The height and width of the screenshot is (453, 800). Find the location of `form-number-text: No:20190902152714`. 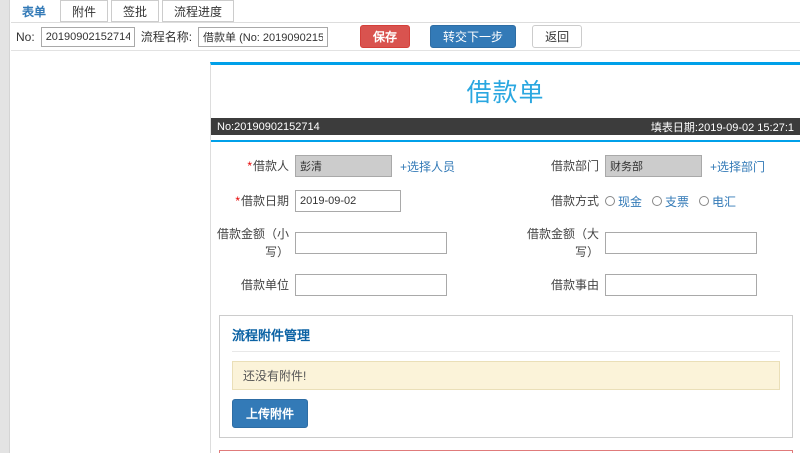

form-number-text: No:20190902152714 is located at coordinates (268, 126).